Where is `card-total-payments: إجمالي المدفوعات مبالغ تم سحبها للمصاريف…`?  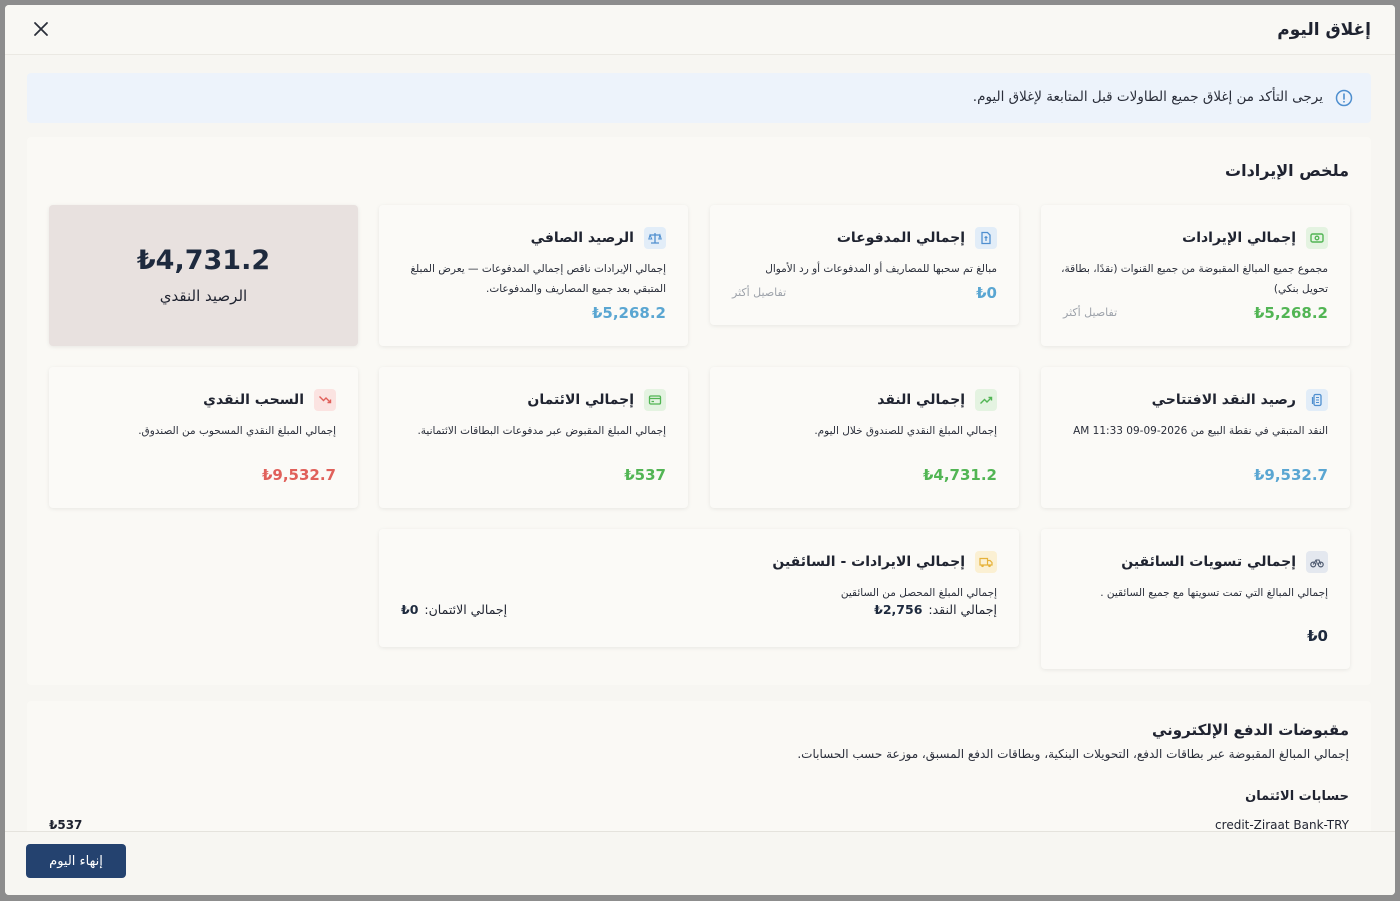
card-total-payments: إجمالي المدفوعات مبالغ تم سحبها للمصاريف… is located at coordinates (864, 265).